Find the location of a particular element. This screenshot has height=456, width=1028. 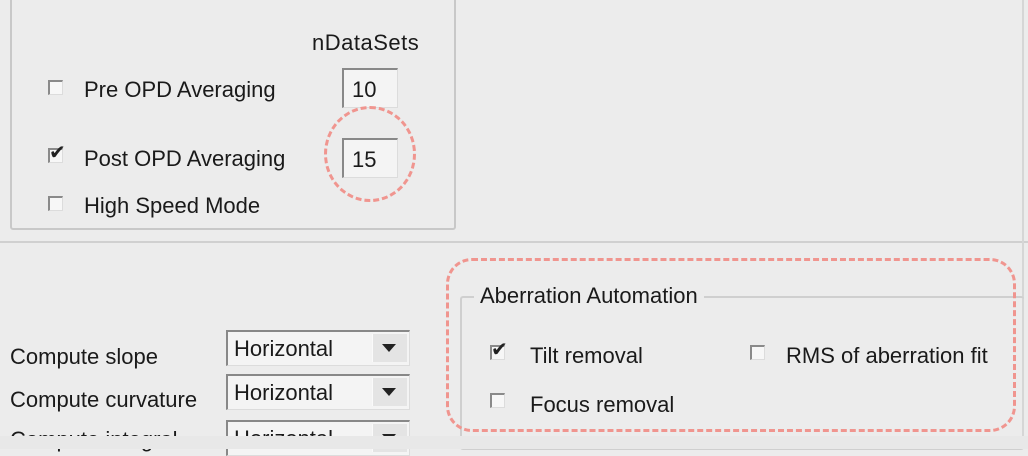

compute-curvature-select: Horizontal is located at coordinates (318, 392).